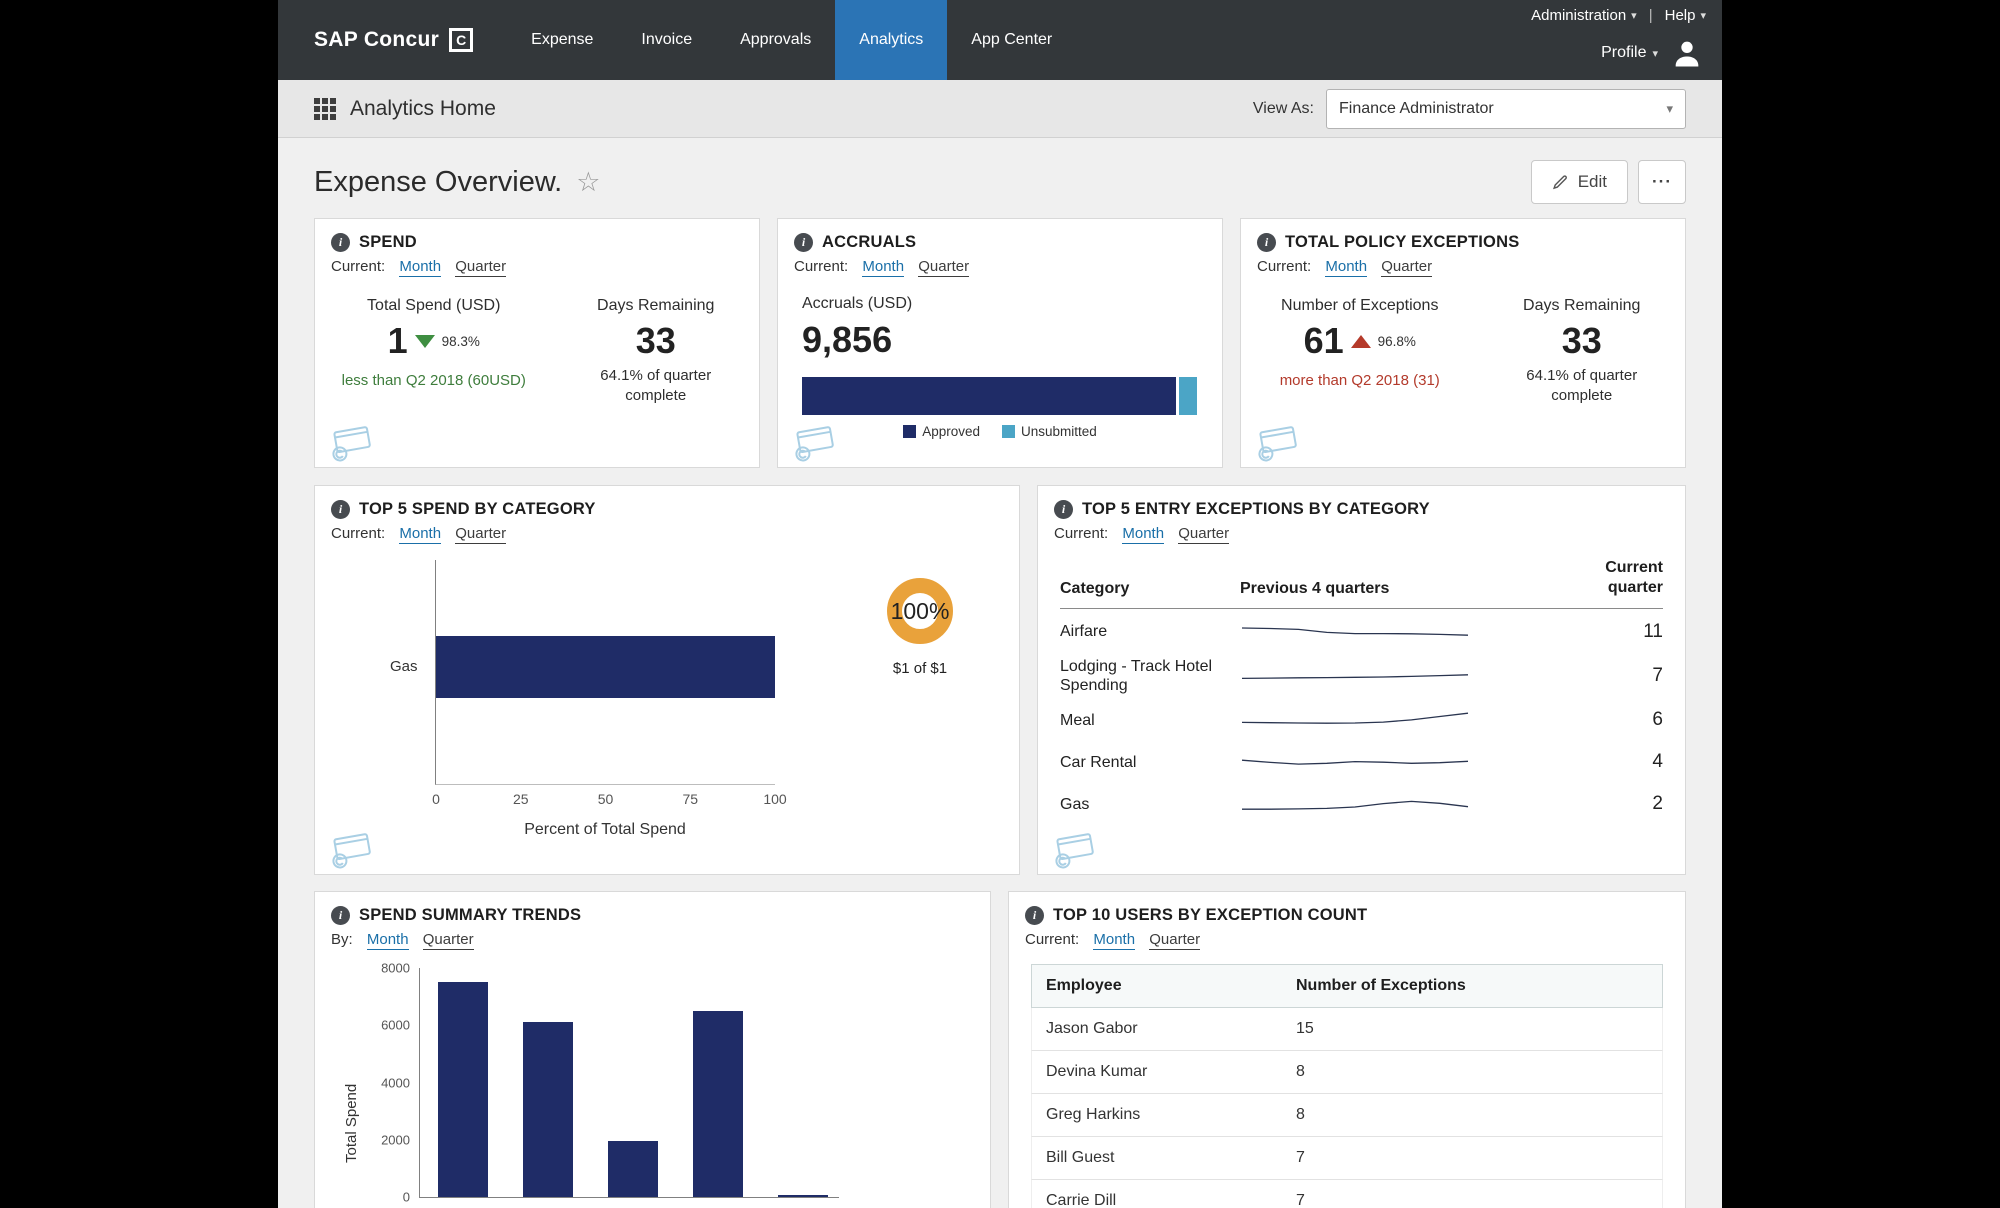 This screenshot has width=2000, height=1208. I want to click on legend-label: Approved, so click(951, 431).